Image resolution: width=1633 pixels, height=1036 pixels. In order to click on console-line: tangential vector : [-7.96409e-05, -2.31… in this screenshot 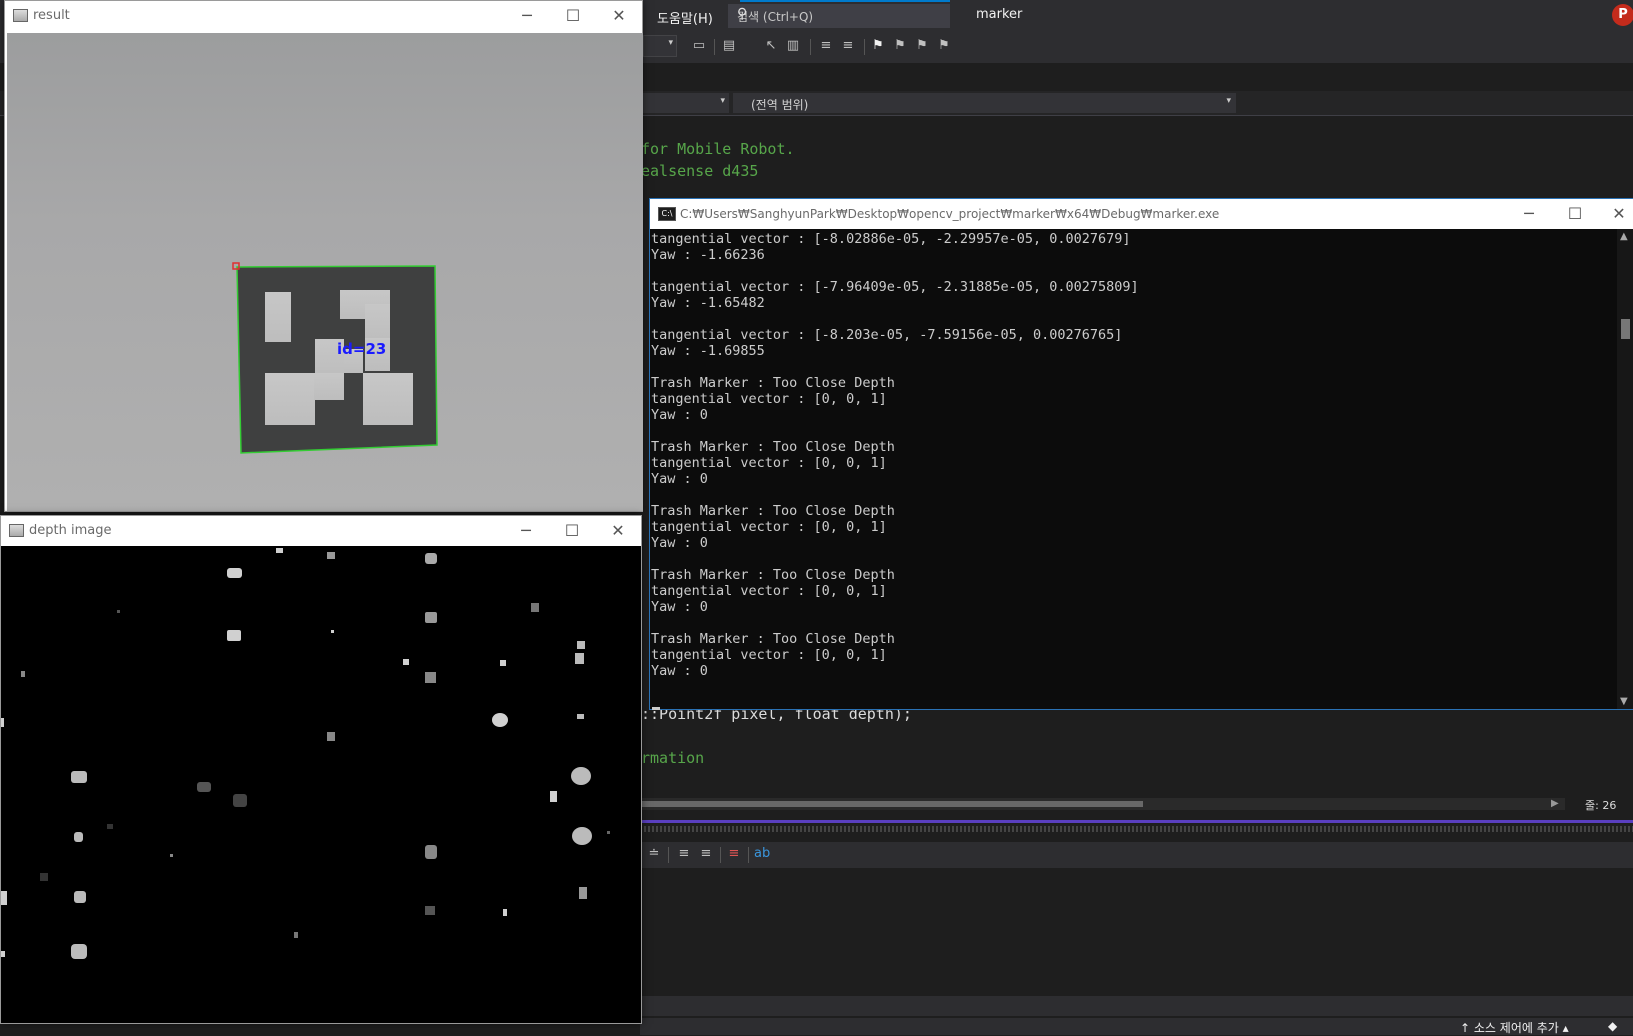, I will do `click(895, 287)`.